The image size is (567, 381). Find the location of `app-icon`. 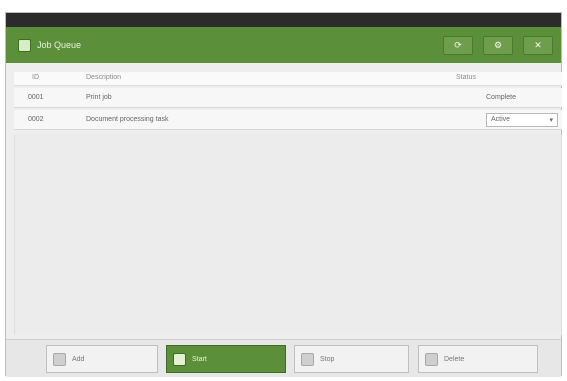

app-icon is located at coordinates (24, 45).